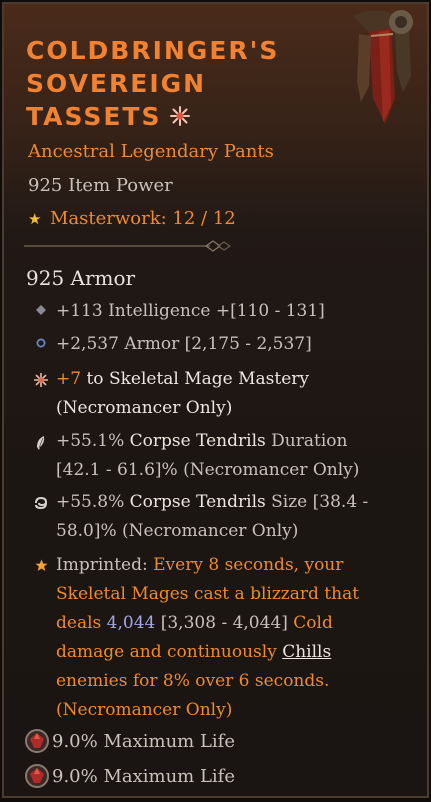 The image size is (431, 802). I want to click on imprint-label: Imprinted:, so click(102, 565).